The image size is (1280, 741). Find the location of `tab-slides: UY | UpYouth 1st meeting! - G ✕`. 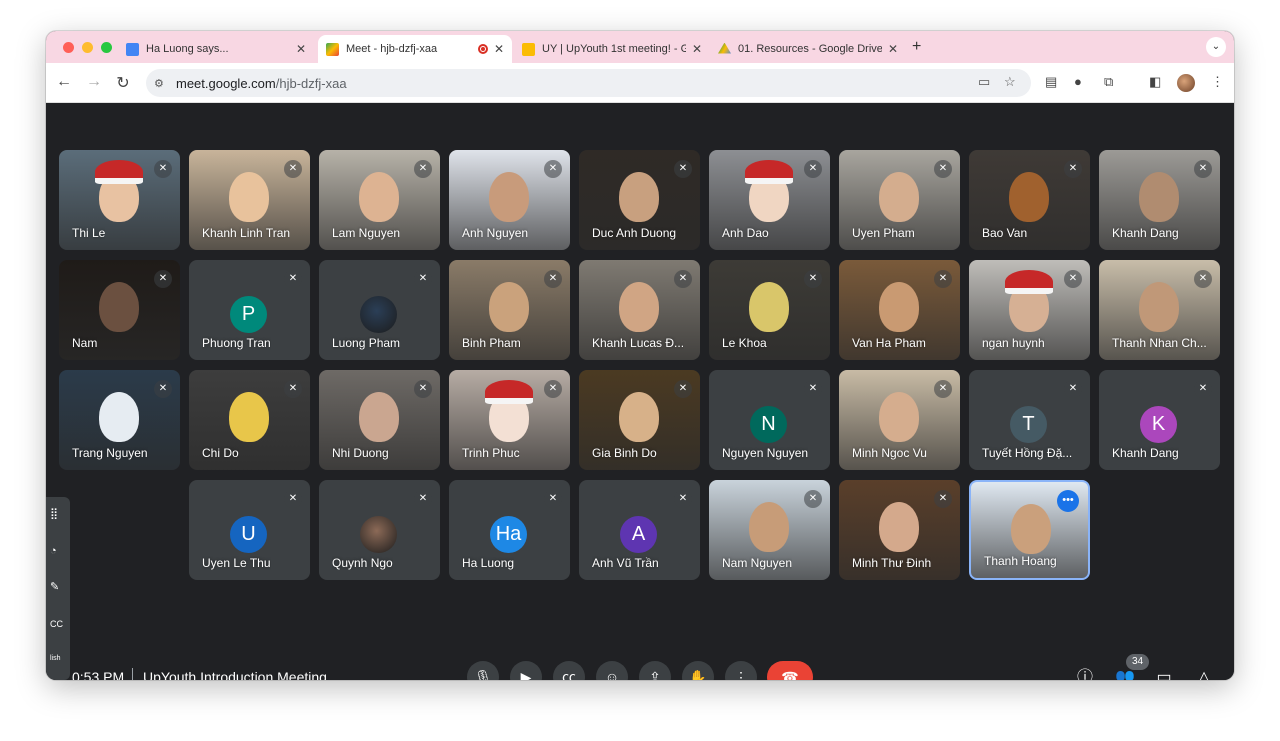

tab-slides: UY | UpYouth 1st meeting! - G ✕ is located at coordinates (612, 49).